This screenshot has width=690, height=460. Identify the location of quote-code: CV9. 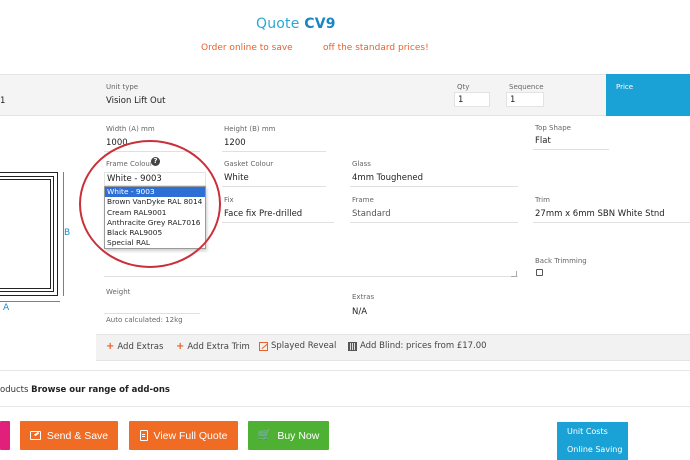
(320, 24).